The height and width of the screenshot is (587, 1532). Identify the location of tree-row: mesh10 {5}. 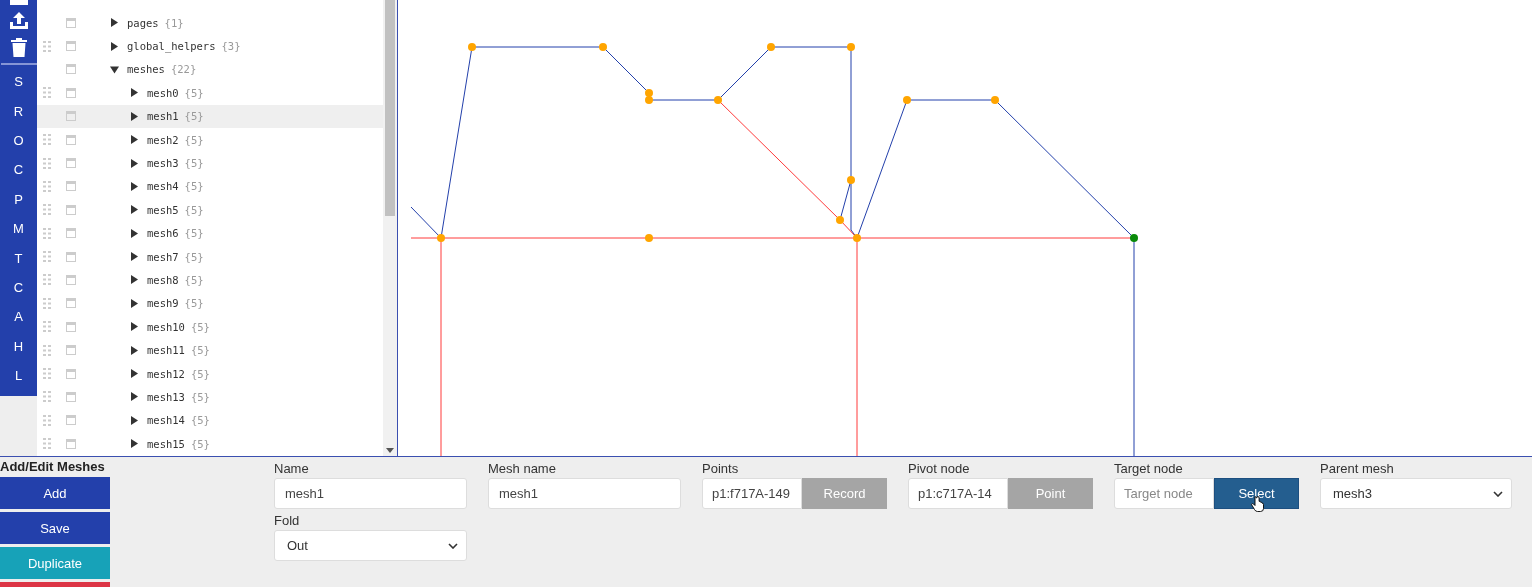
(210, 327).